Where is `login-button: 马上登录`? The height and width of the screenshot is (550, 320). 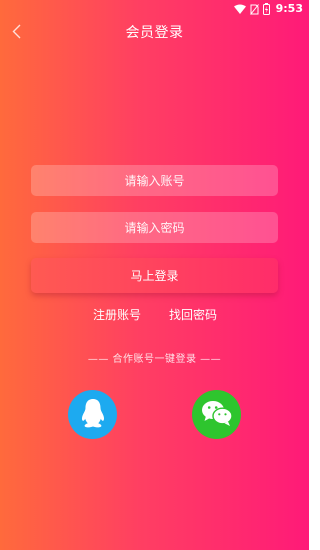
login-button: 马上登录 is located at coordinates (154, 275).